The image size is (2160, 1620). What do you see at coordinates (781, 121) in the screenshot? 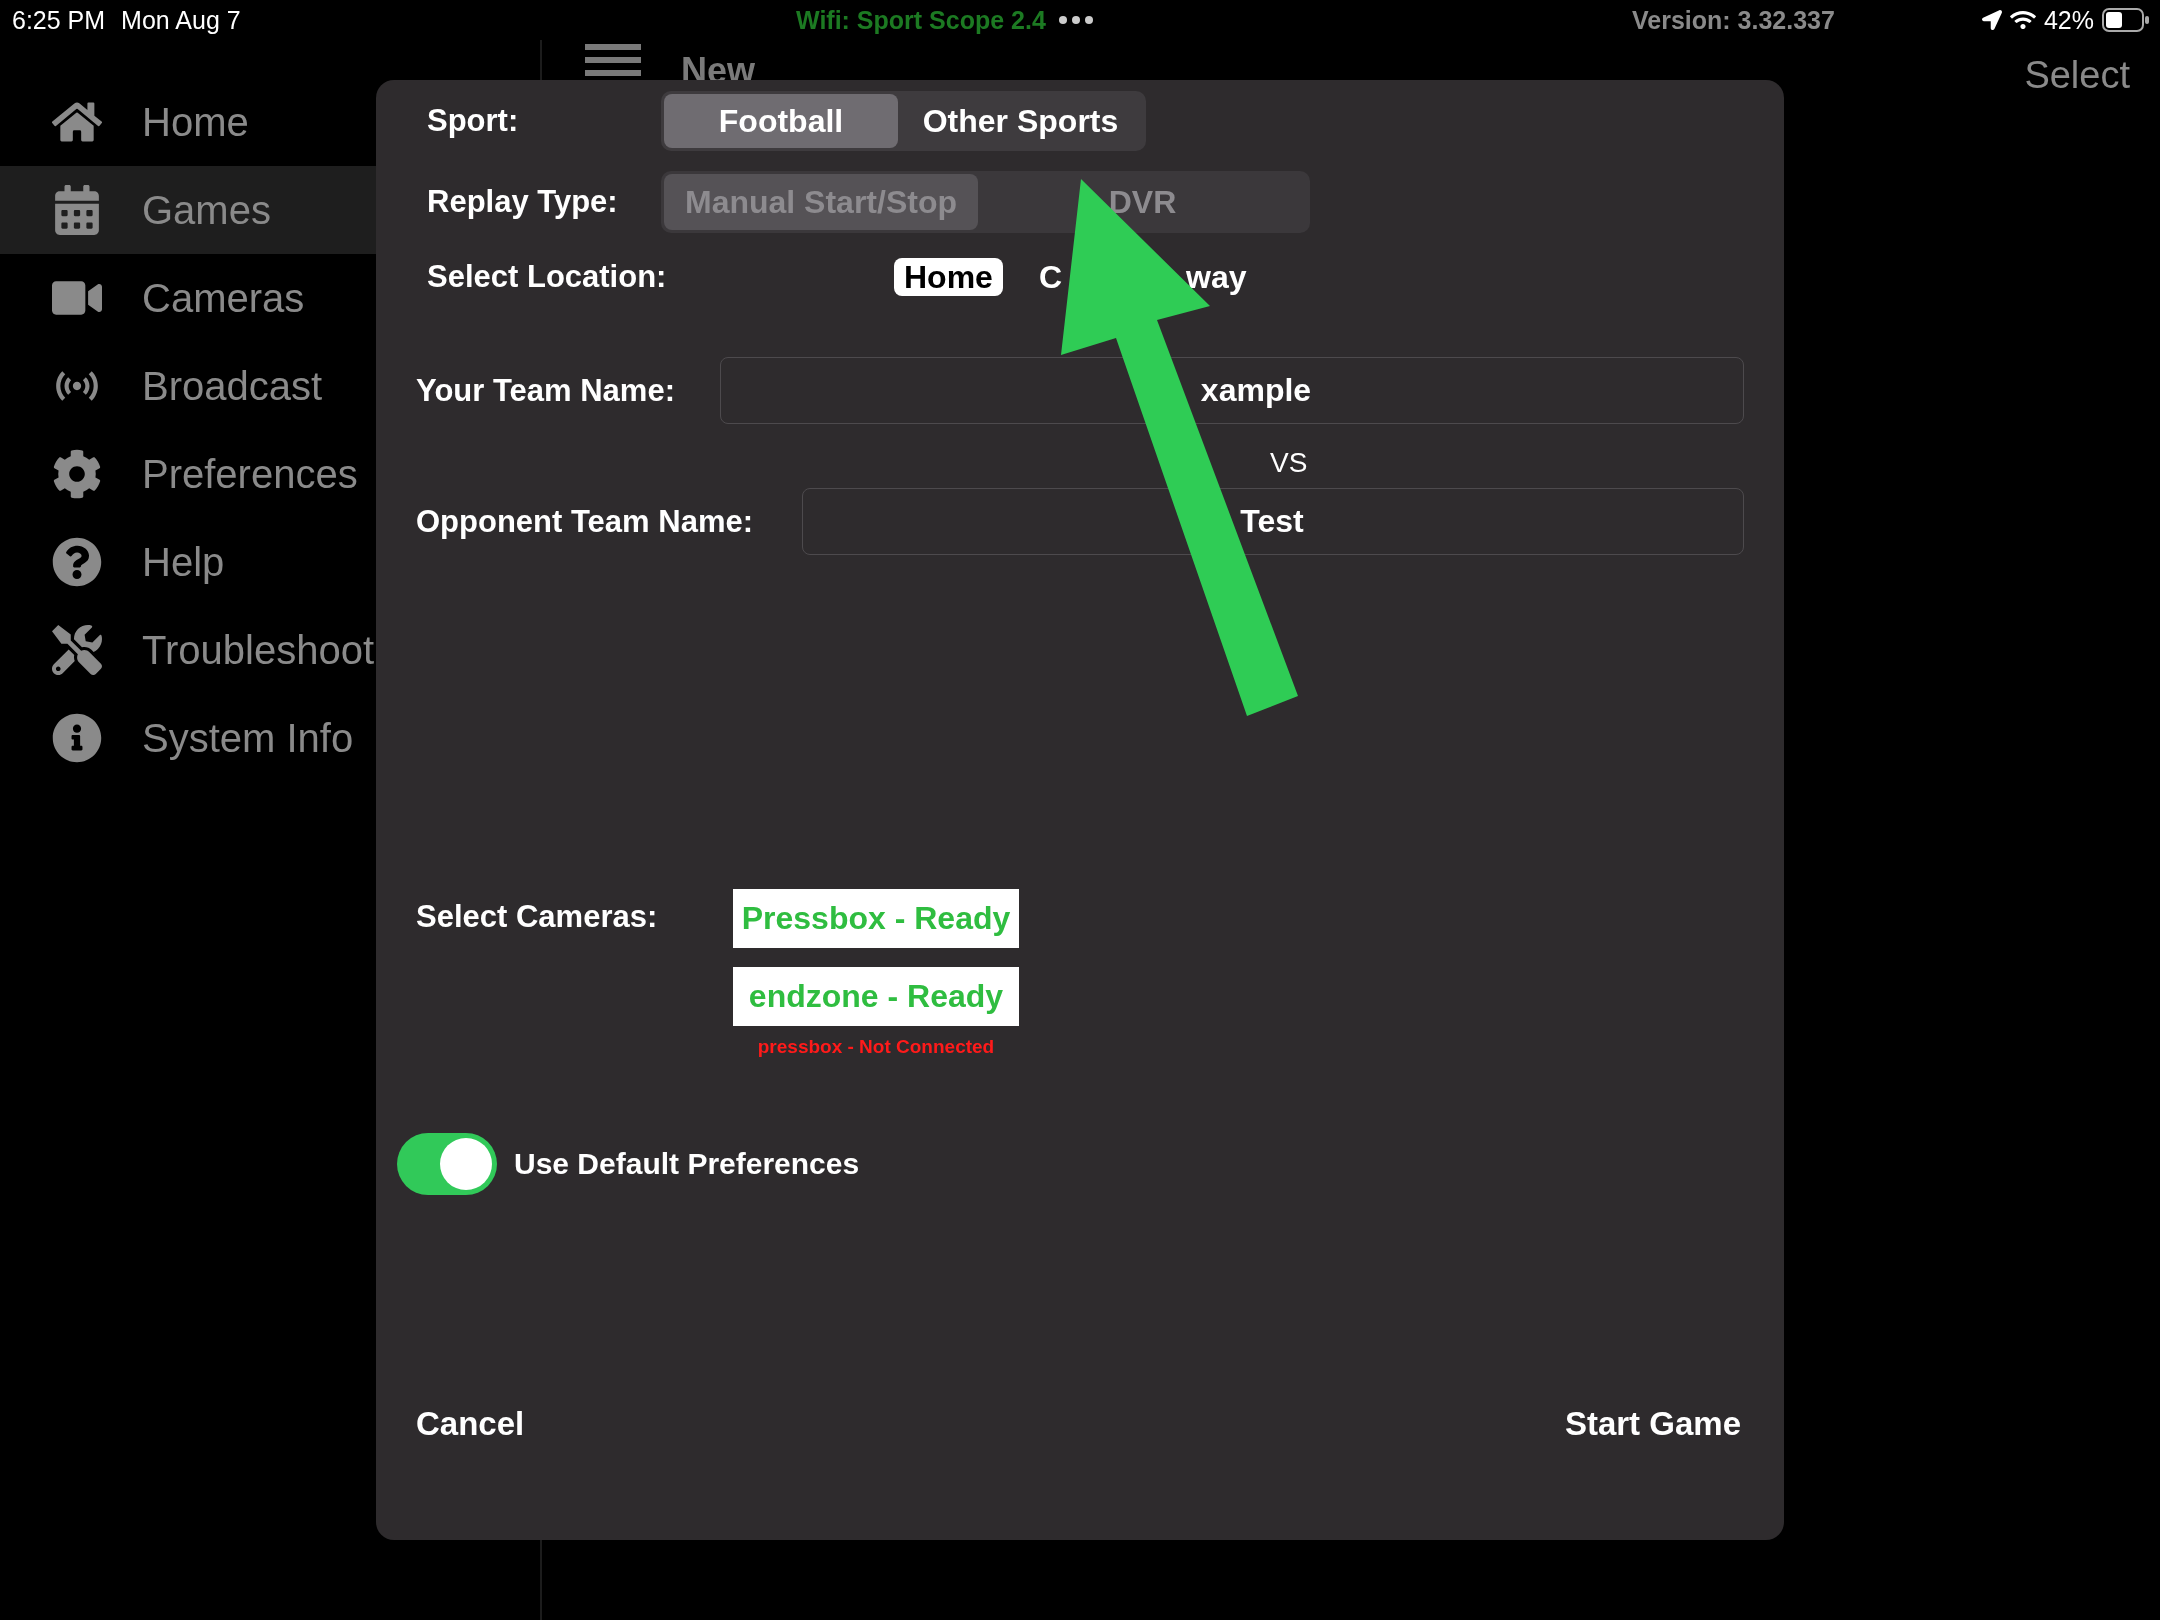
I see `segment-tab: Football` at bounding box center [781, 121].